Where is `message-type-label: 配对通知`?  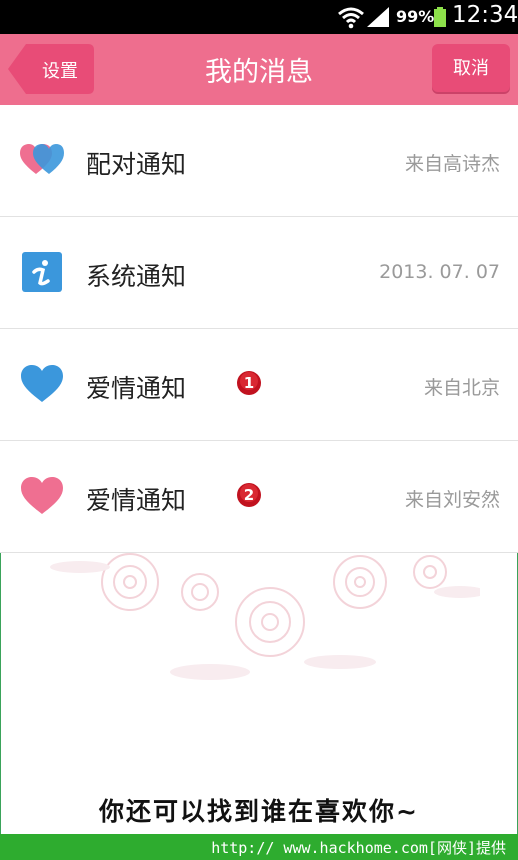
message-type-label: 配对通知 is located at coordinates (136, 164).